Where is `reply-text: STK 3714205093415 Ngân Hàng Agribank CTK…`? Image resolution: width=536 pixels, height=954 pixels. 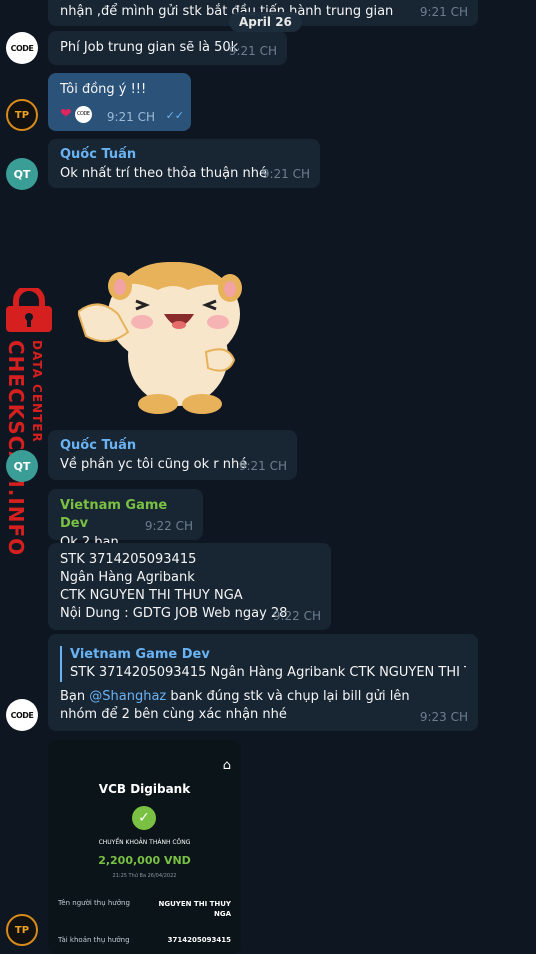
reply-text: STK 3714205093415 Ngân Hàng Agribank CTK… is located at coordinates (268, 672).